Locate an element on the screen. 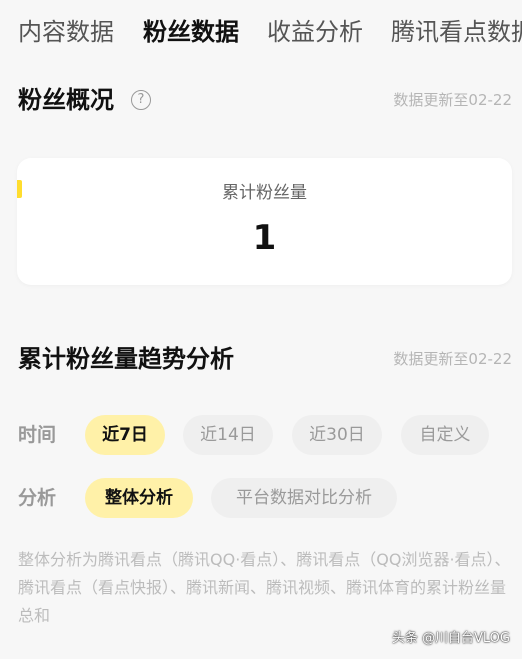  tab-revenue-analysis: 收益分析 is located at coordinates (315, 32).